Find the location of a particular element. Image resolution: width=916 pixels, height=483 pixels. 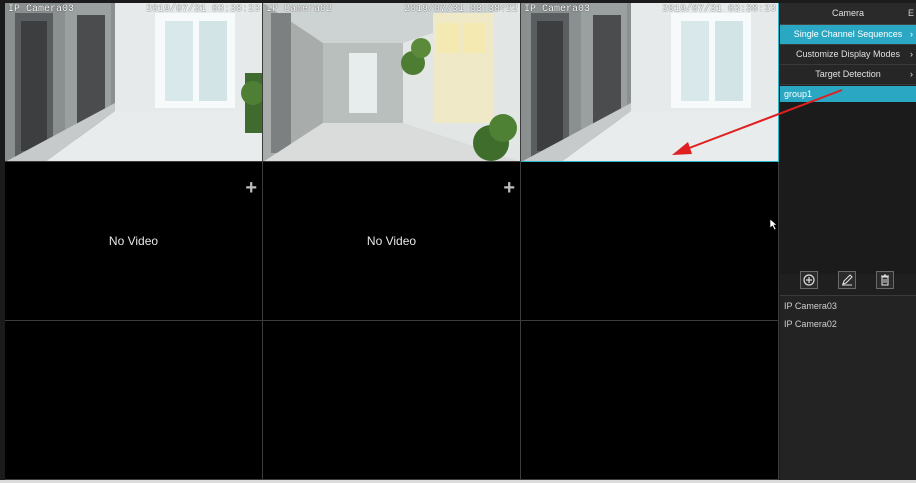

video-cell-2: IP Camera02 2019/07/31 03:38:22 is located at coordinates (392, 82).